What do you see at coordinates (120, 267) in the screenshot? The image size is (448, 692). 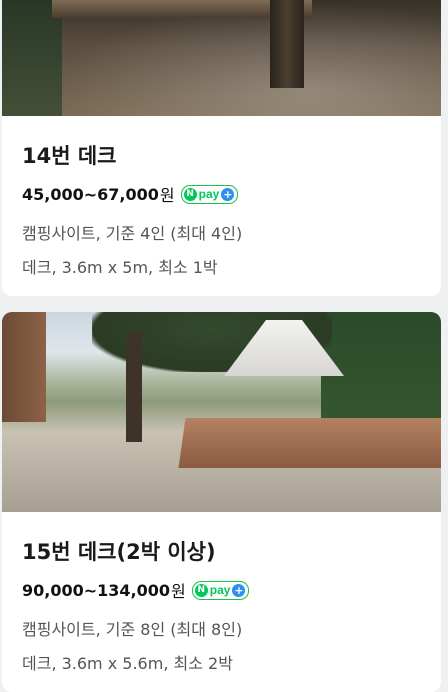 I see `listing-site-details: 데크, 3.6m x 5m, 최소 1박` at bounding box center [120, 267].